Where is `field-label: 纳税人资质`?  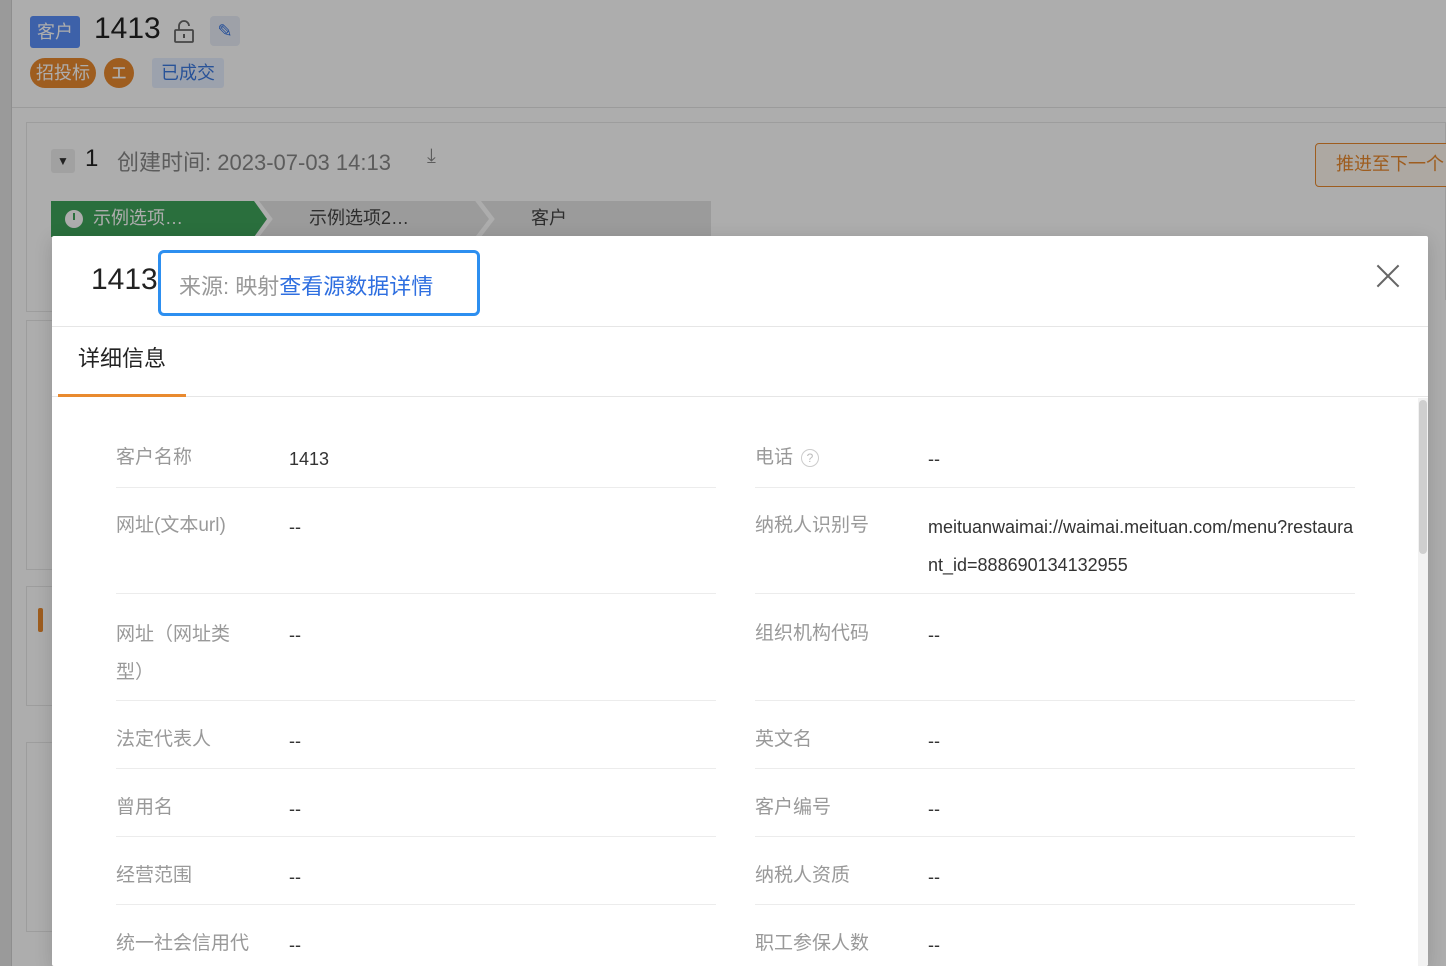
field-label: 纳税人资质 is located at coordinates (803, 875).